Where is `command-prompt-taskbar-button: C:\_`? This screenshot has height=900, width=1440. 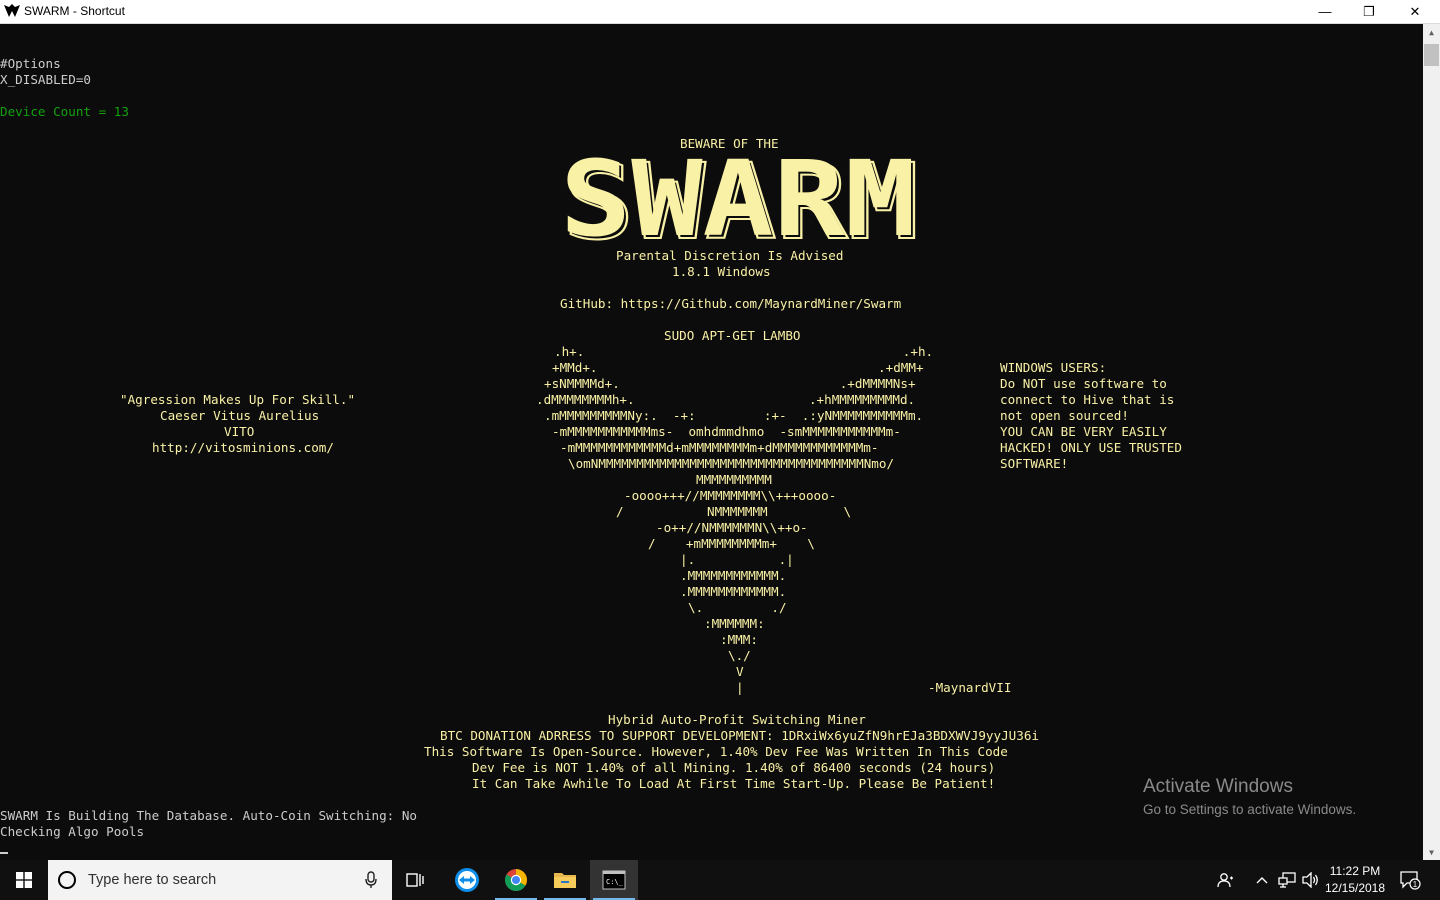
command-prompt-taskbar-button: C:\_ is located at coordinates (614, 880).